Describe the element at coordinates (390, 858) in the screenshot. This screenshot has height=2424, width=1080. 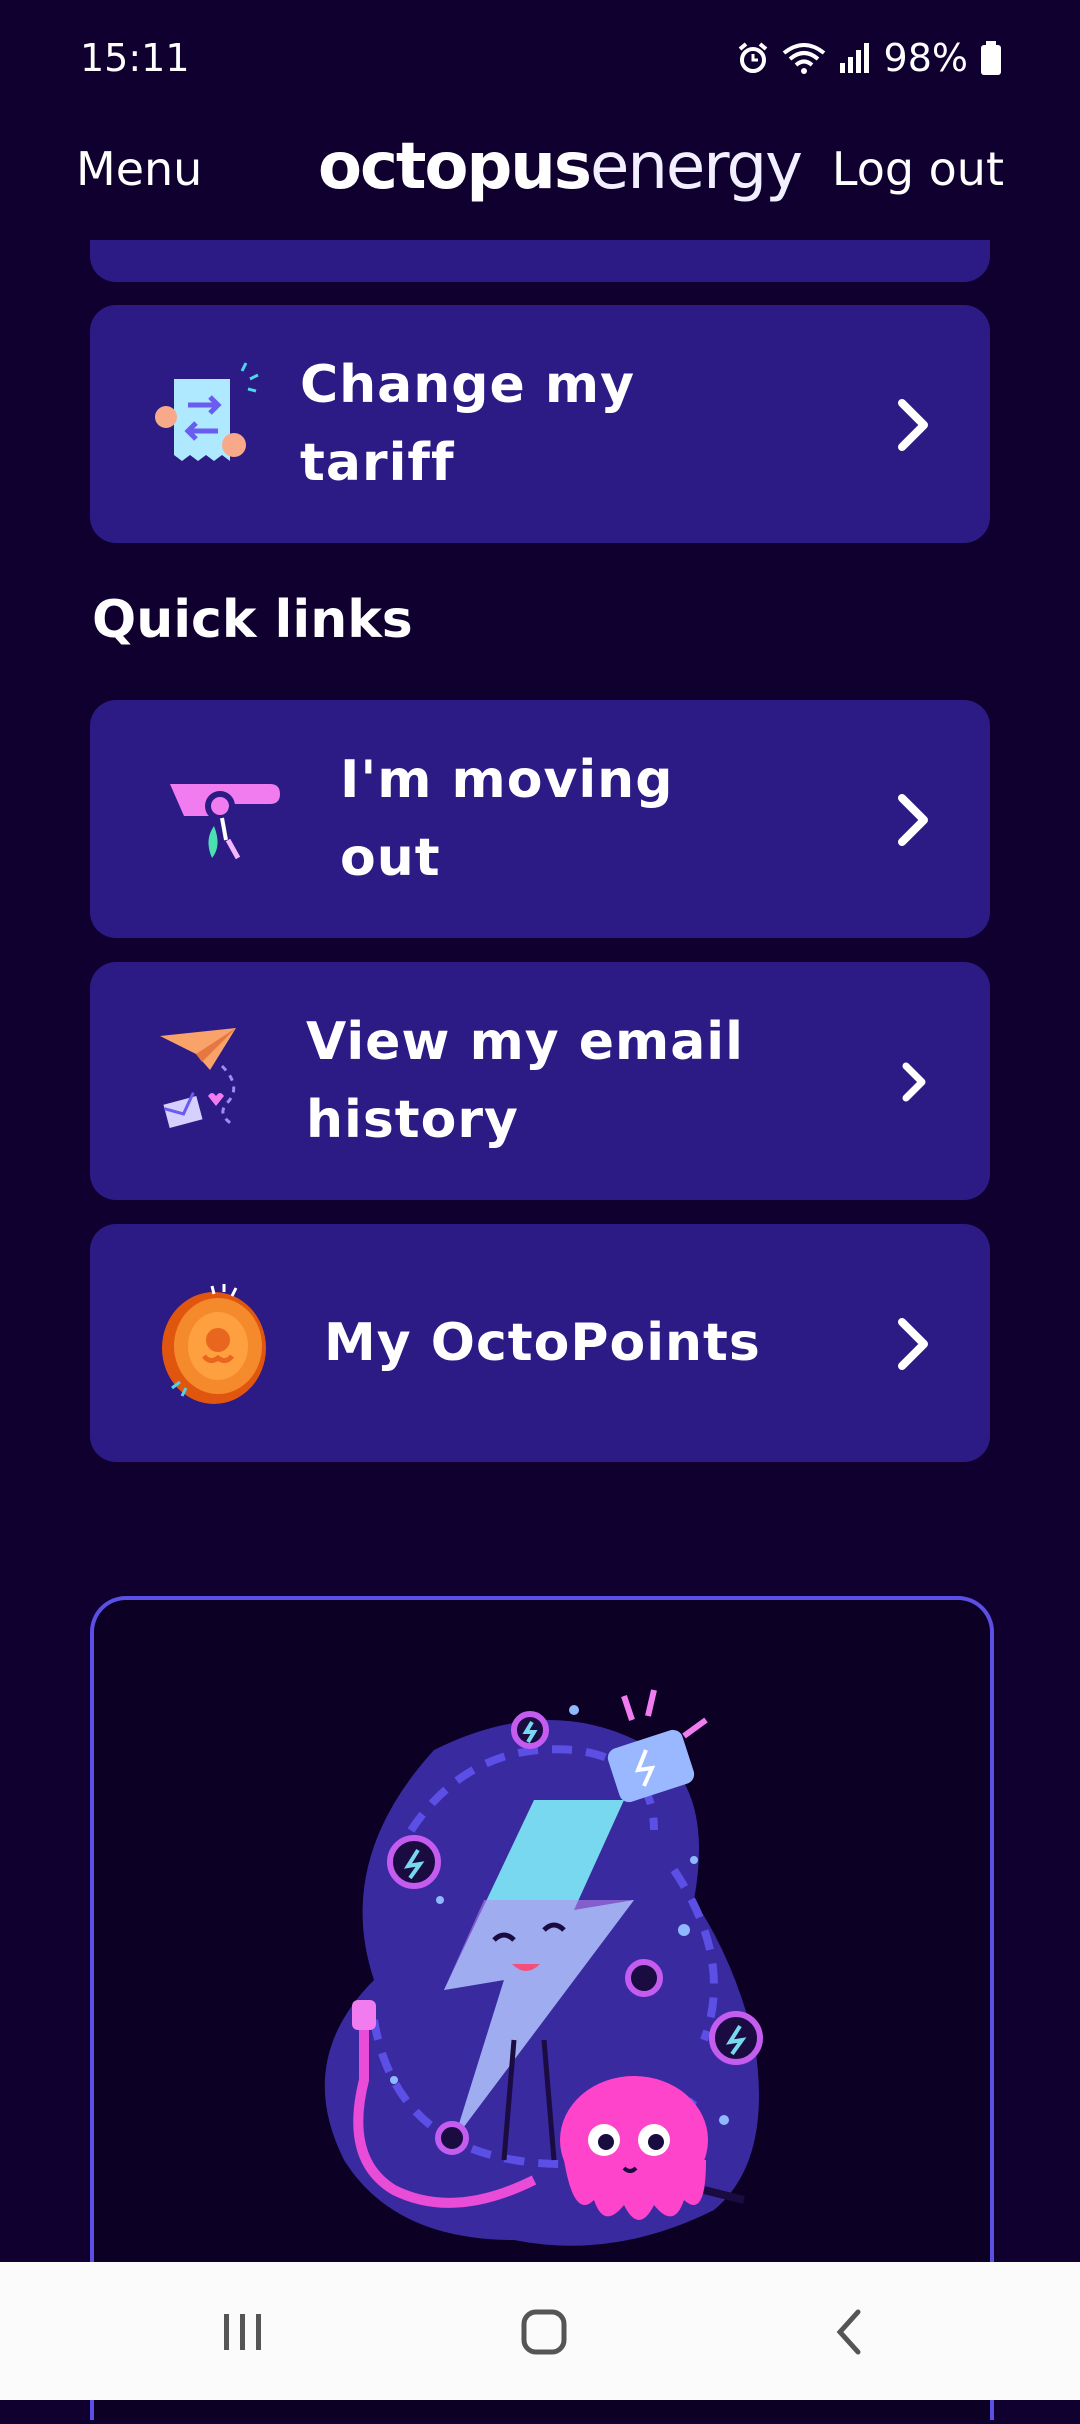
I see `moving-out-line2: out` at that location.